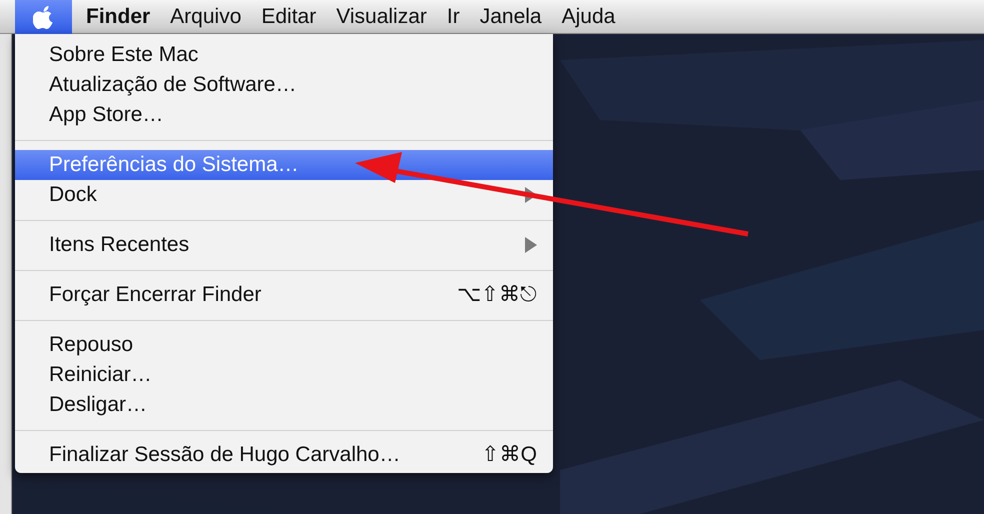 This screenshot has width=984, height=514. I want to click on apple-logo-icon, so click(43, 16).